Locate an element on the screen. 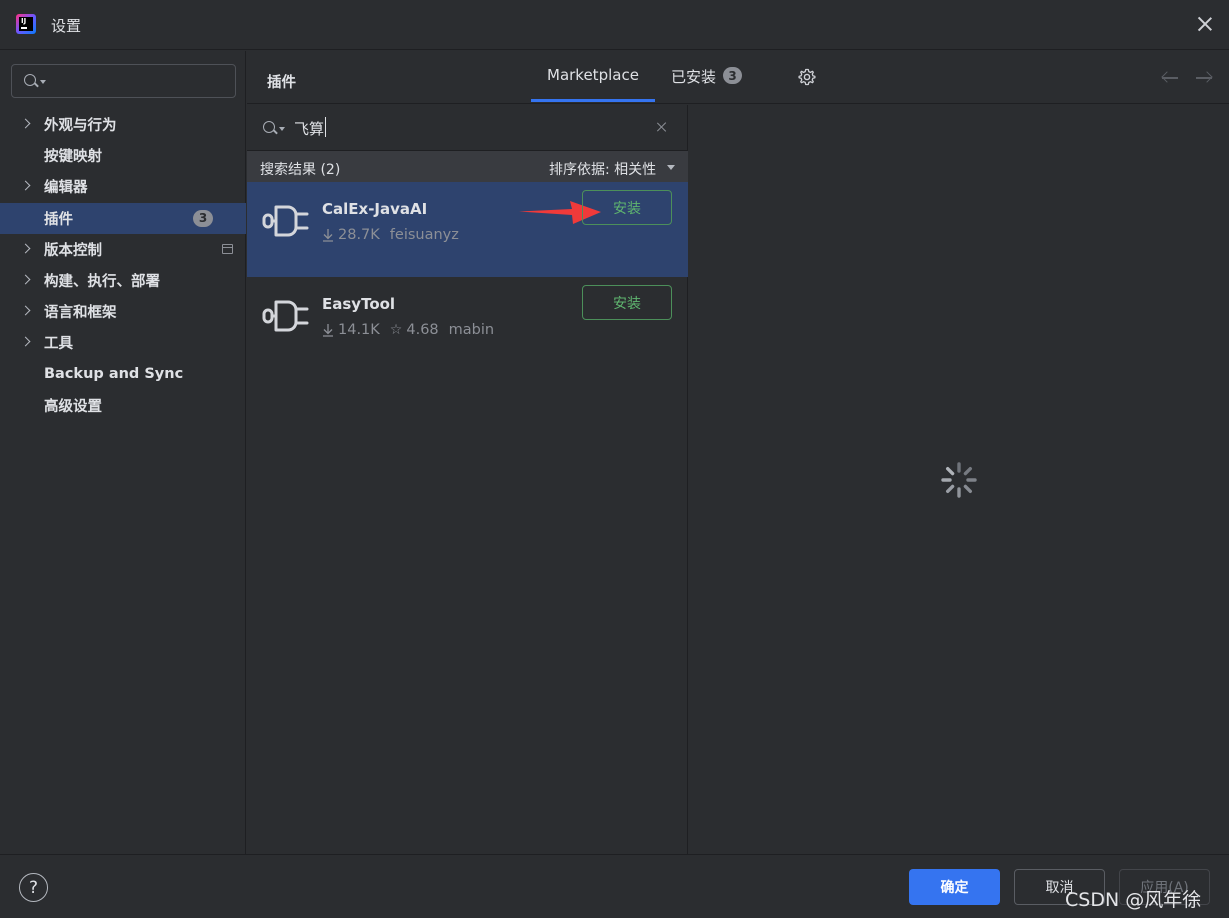  plugin-rating: 4.68 is located at coordinates (422, 330).